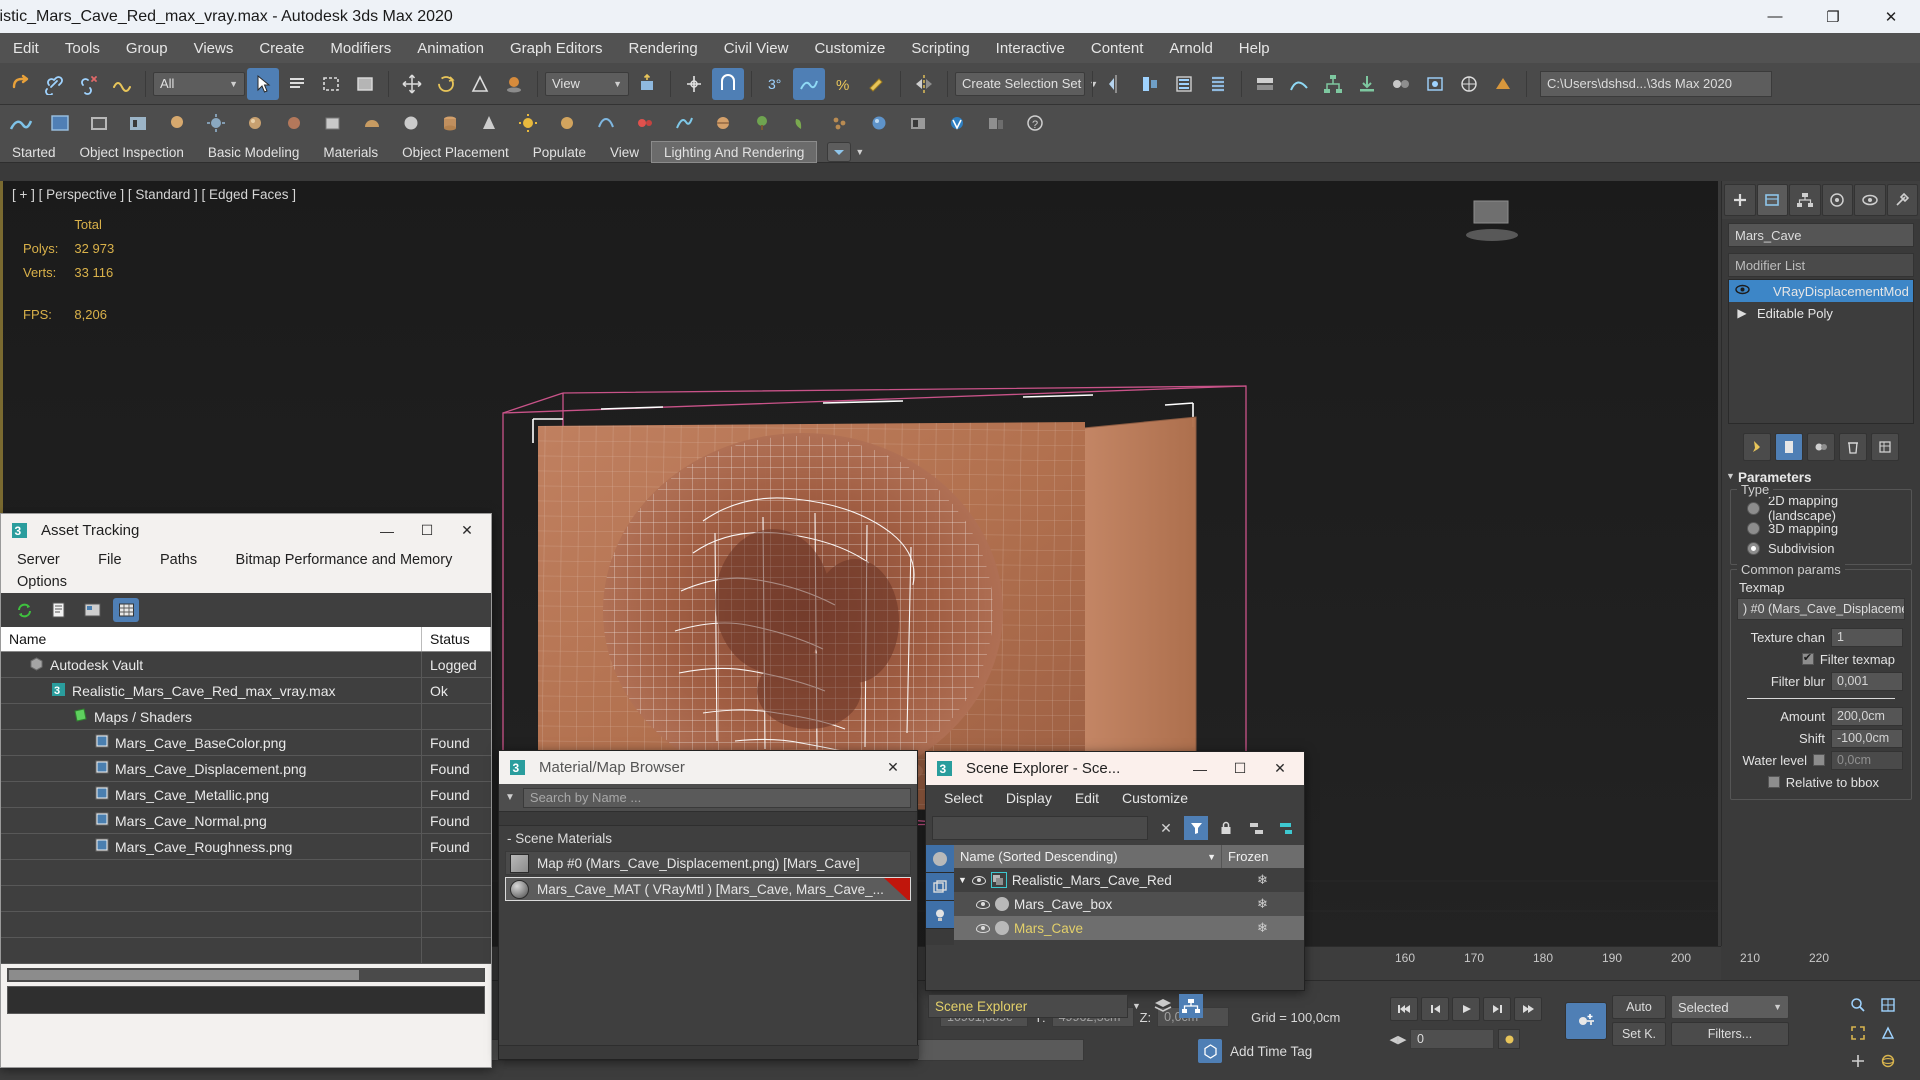 Image resolution: width=1920 pixels, height=1080 pixels. I want to click on modifier-stack: VRayDisplacementMod ▶ Editable Poly, so click(1821, 351).